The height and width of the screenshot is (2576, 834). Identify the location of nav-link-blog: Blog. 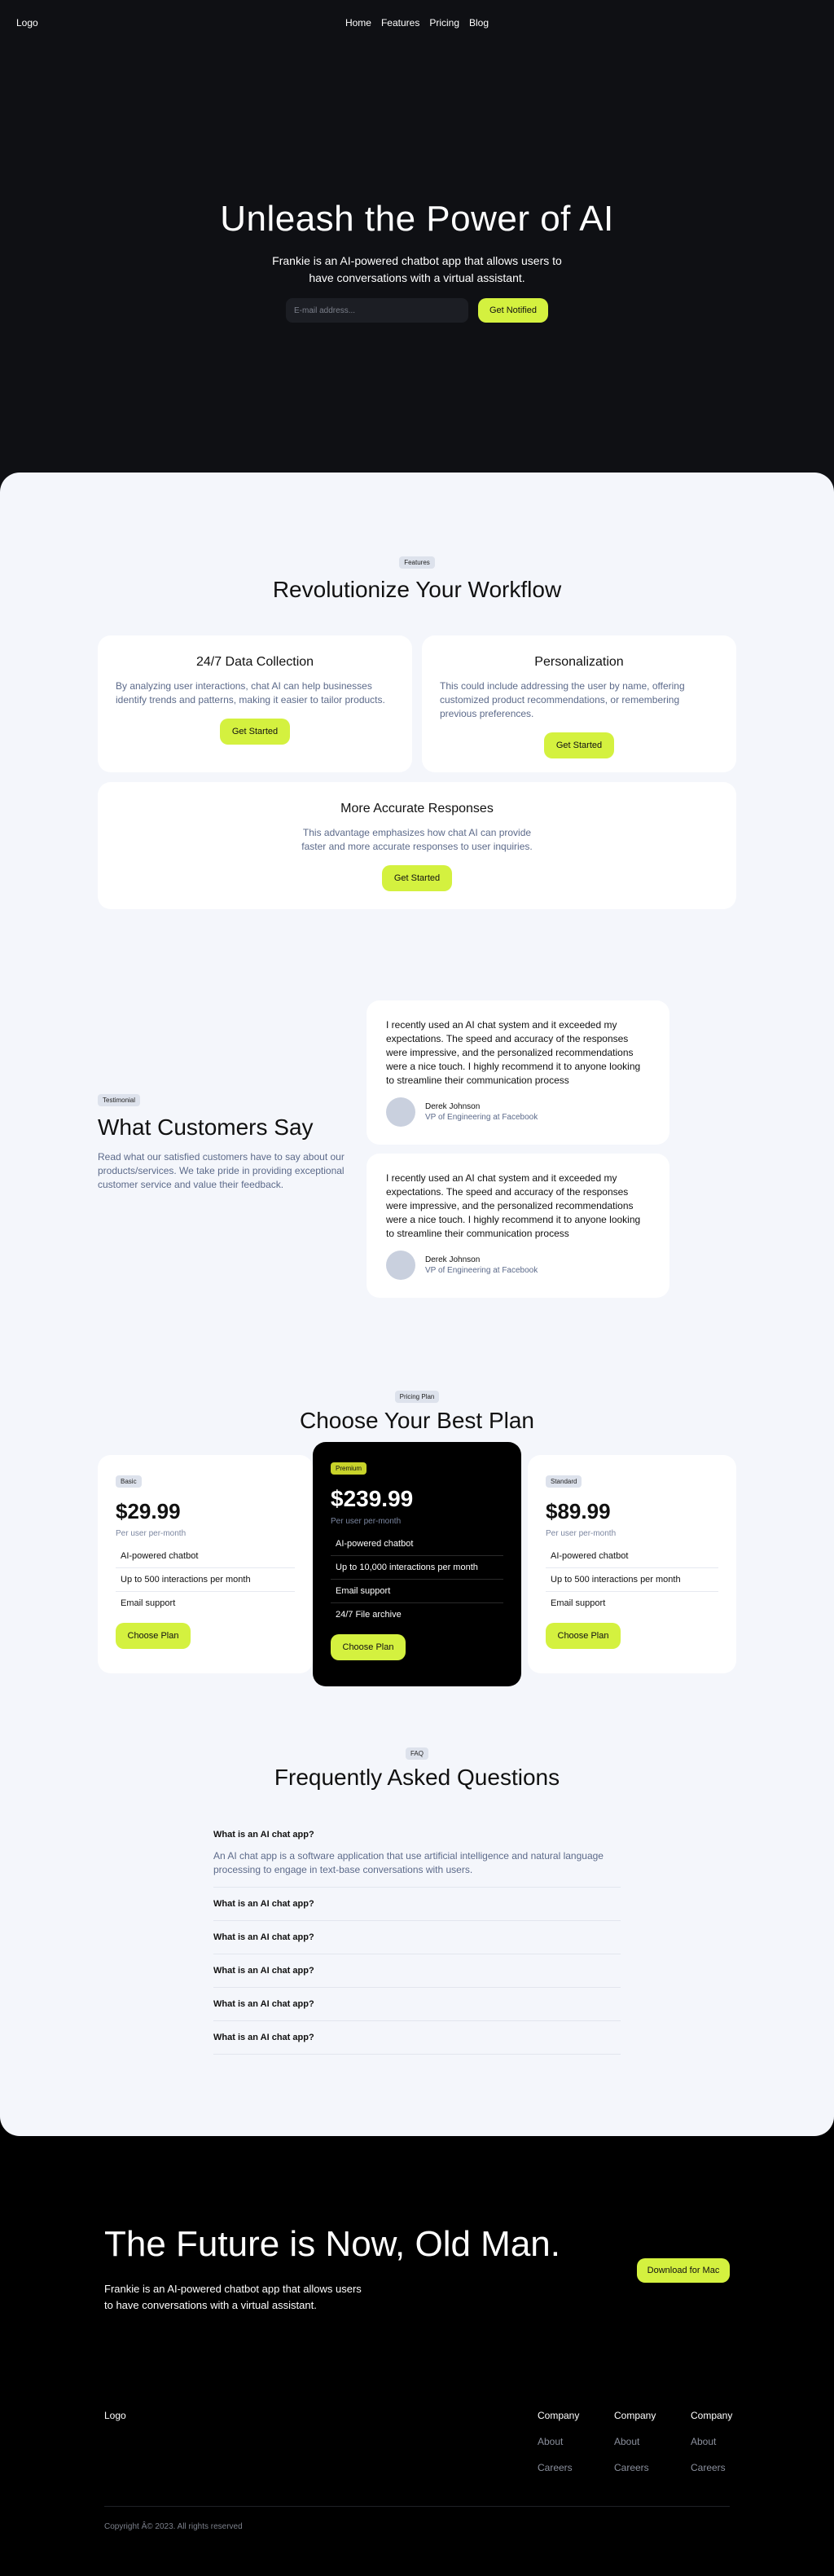
(479, 23).